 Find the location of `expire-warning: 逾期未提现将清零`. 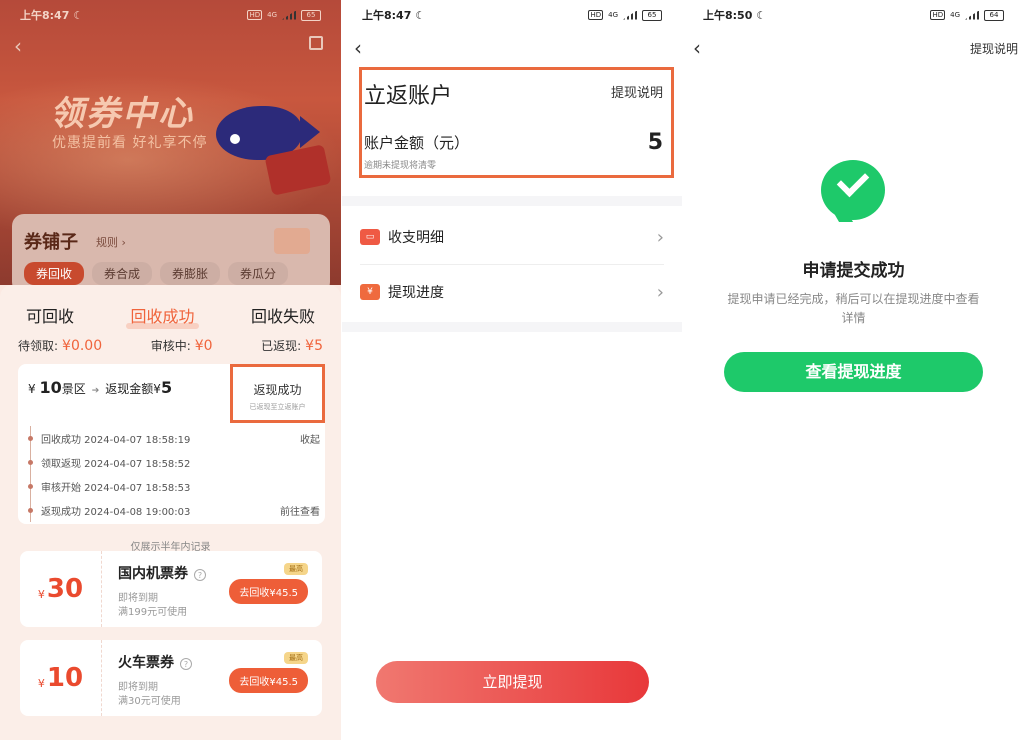

expire-warning: 逾期未提现将清零 is located at coordinates (400, 166).